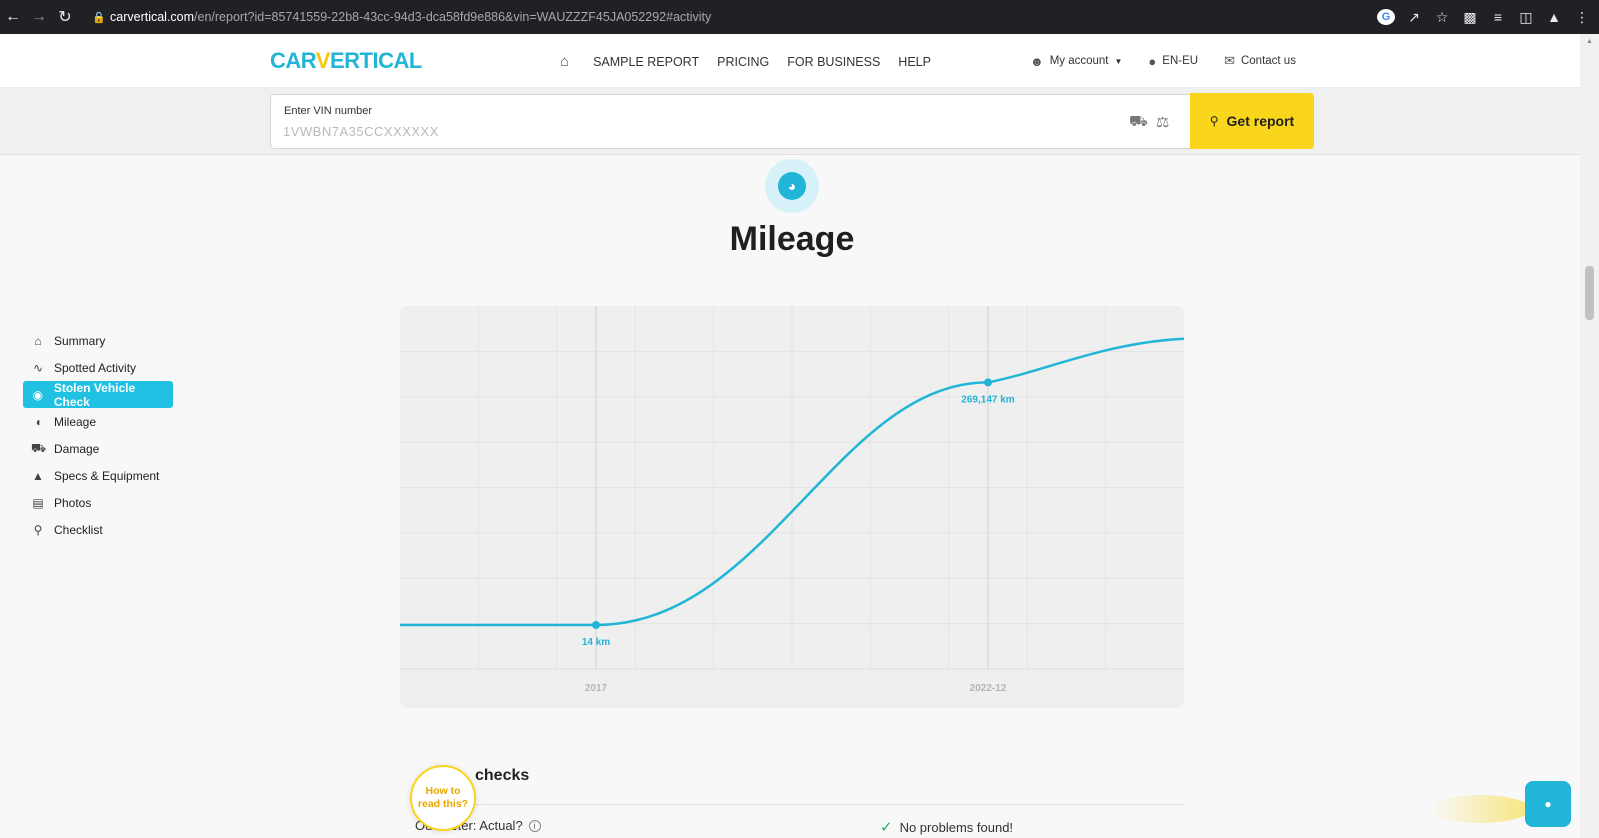 The height and width of the screenshot is (838, 1599). I want to click on data-label: 14 km, so click(596, 642).